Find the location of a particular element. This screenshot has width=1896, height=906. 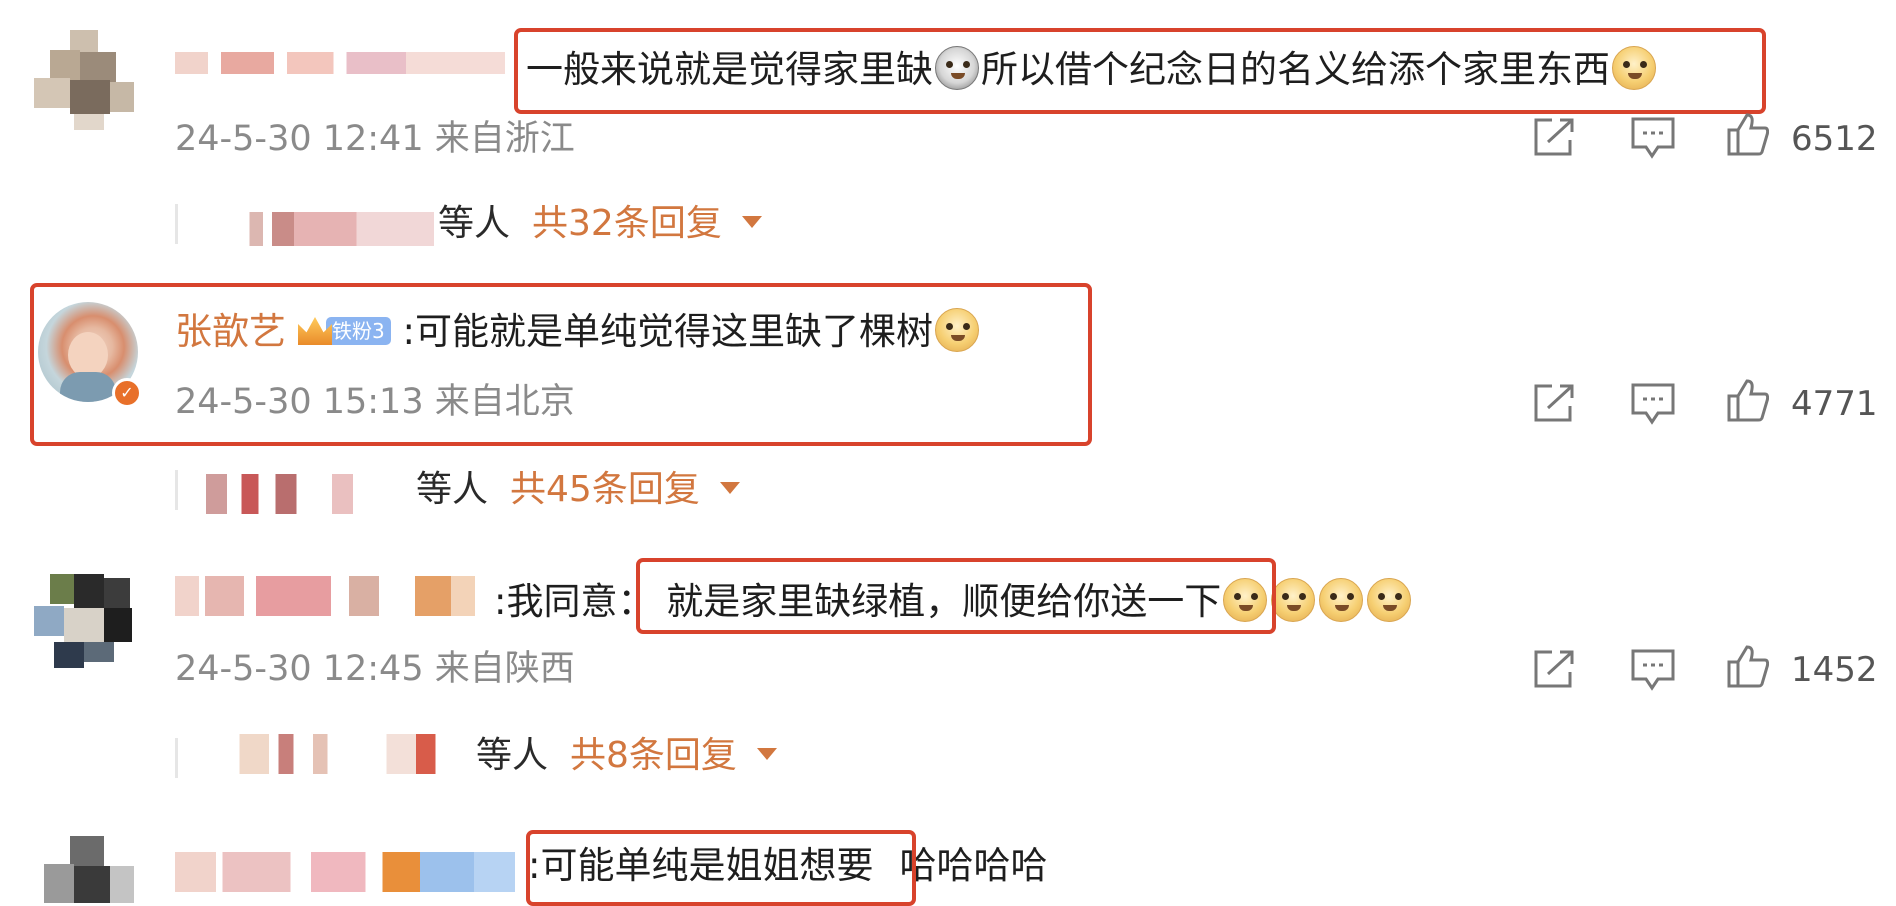

comment-meta: 24-5-30 12:45 来自陕西 is located at coordinates (375, 669).